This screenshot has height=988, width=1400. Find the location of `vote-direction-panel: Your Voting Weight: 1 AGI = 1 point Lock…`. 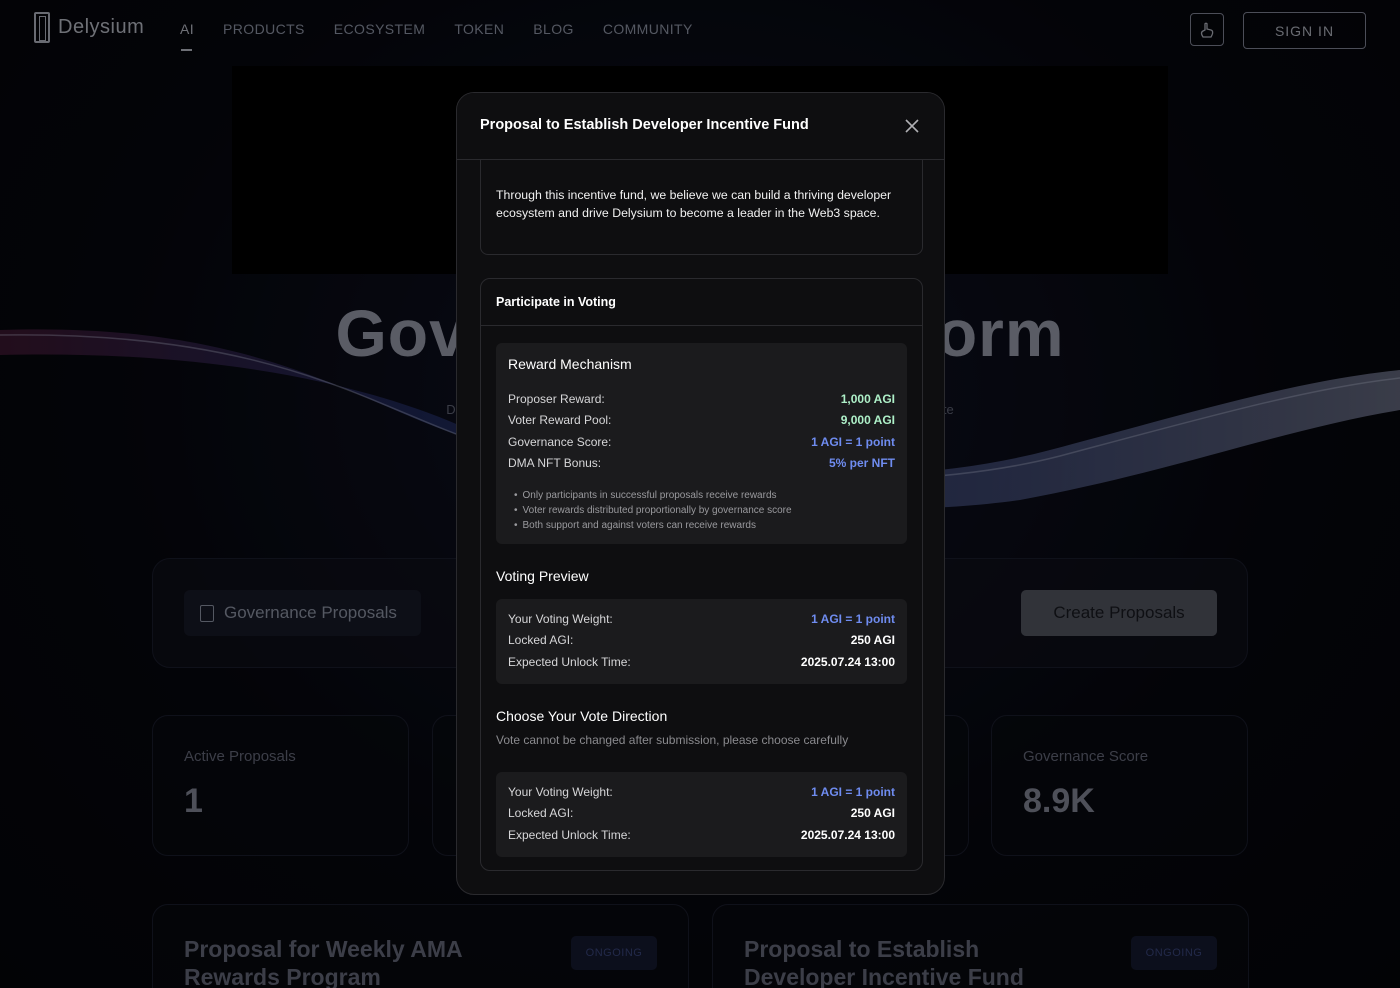

vote-direction-panel: Your Voting Weight: 1 AGI = 1 point Lock… is located at coordinates (701, 814).